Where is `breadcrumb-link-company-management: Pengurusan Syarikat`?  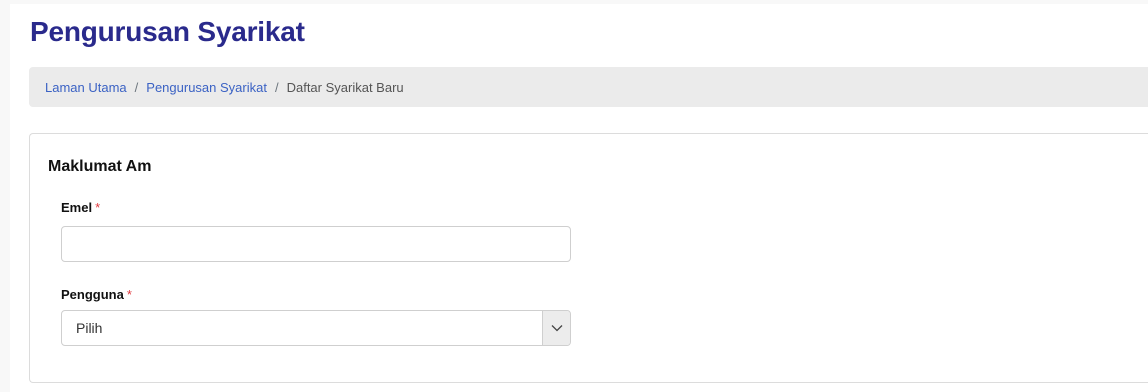 breadcrumb-link-company-management: Pengurusan Syarikat is located at coordinates (206, 87).